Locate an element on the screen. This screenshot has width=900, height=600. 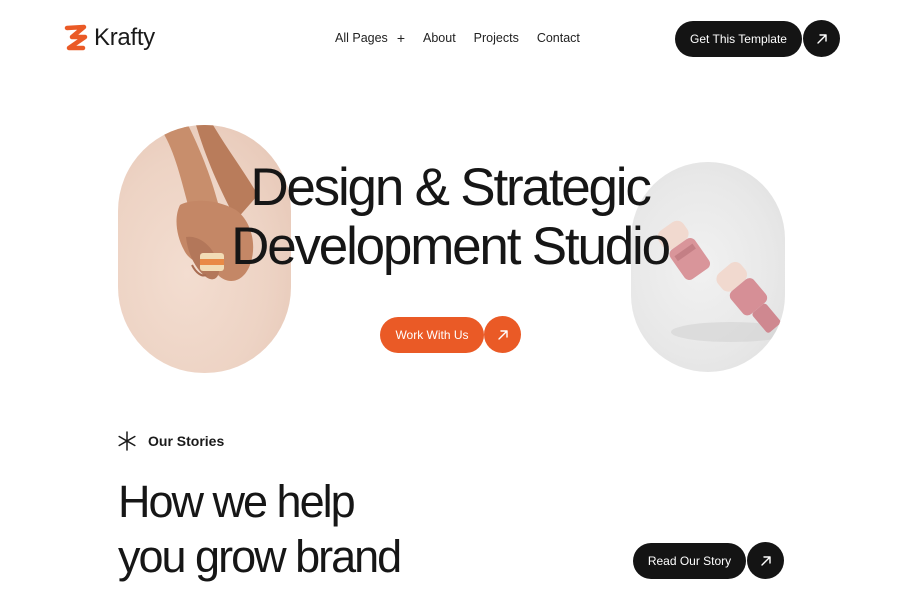
nav-item-projects: Projects is located at coordinates (496, 38).